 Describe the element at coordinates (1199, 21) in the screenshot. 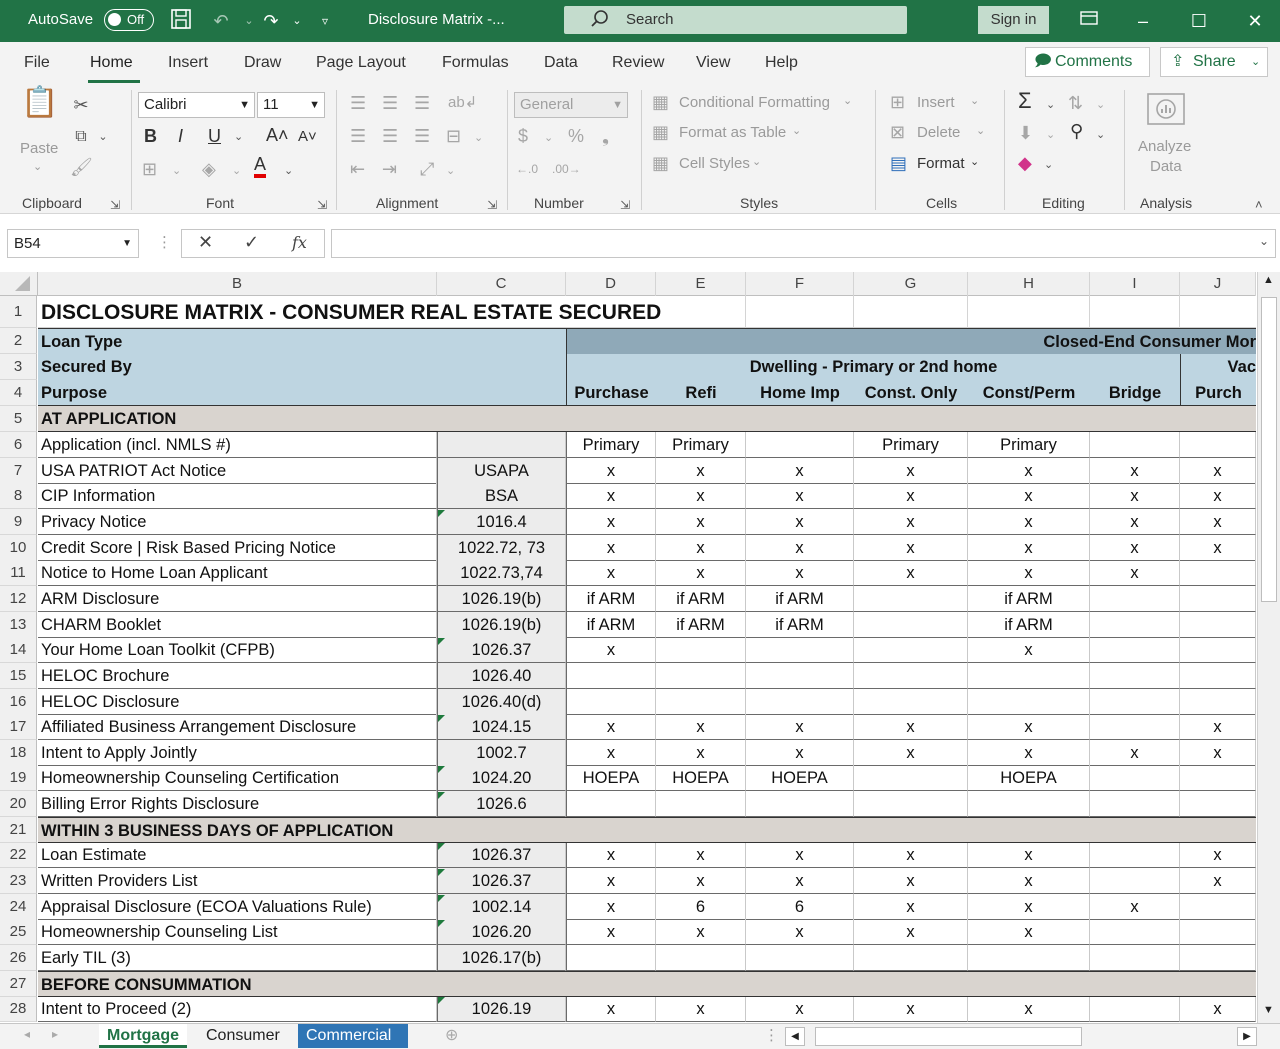

I see `maximize-icon: ☐` at that location.